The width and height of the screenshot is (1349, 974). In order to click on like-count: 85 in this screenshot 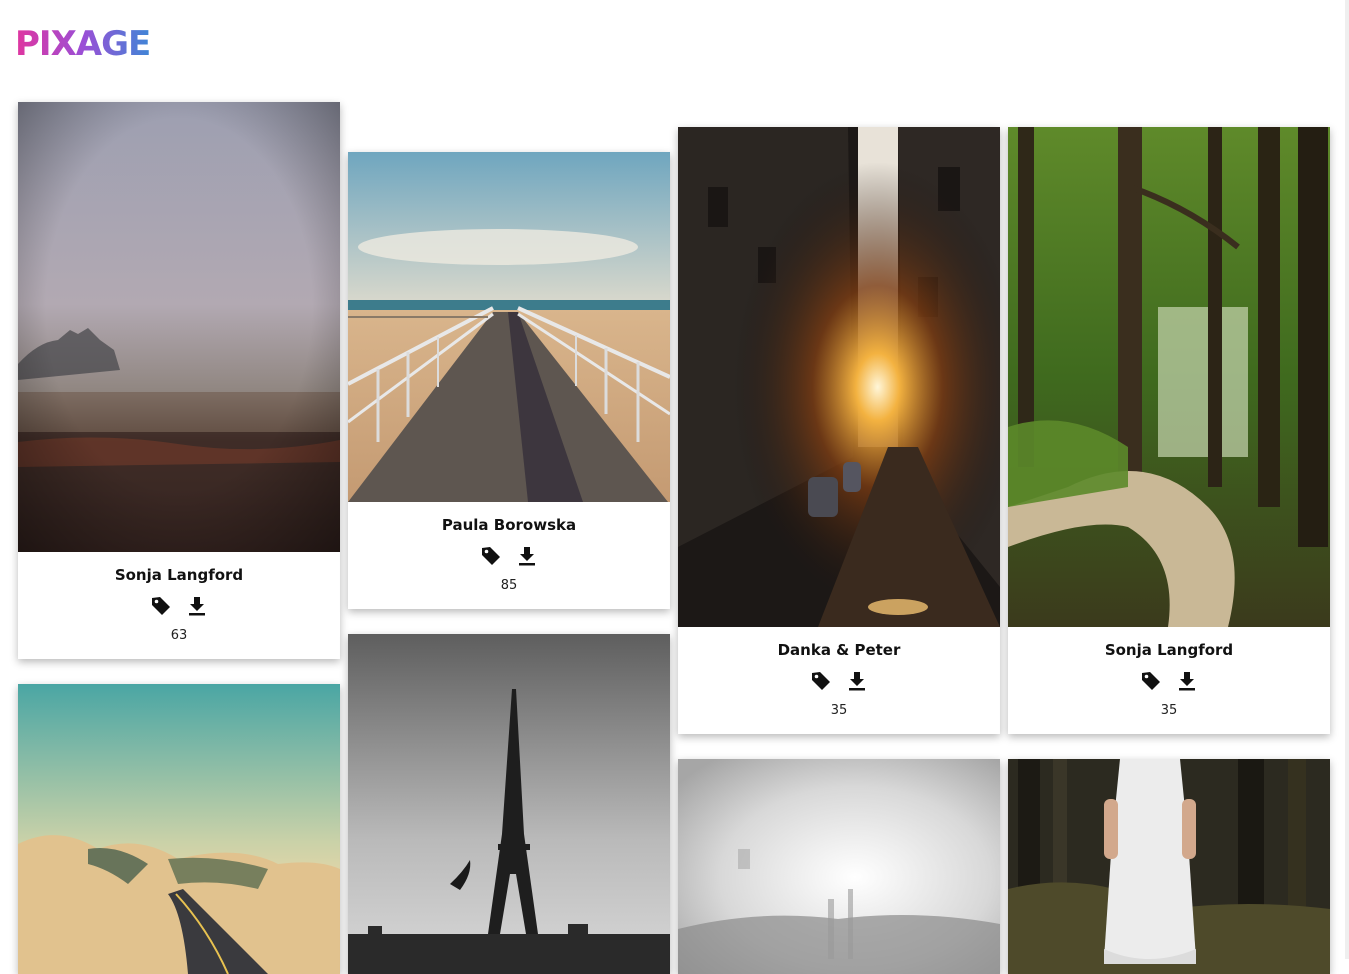, I will do `click(509, 585)`.